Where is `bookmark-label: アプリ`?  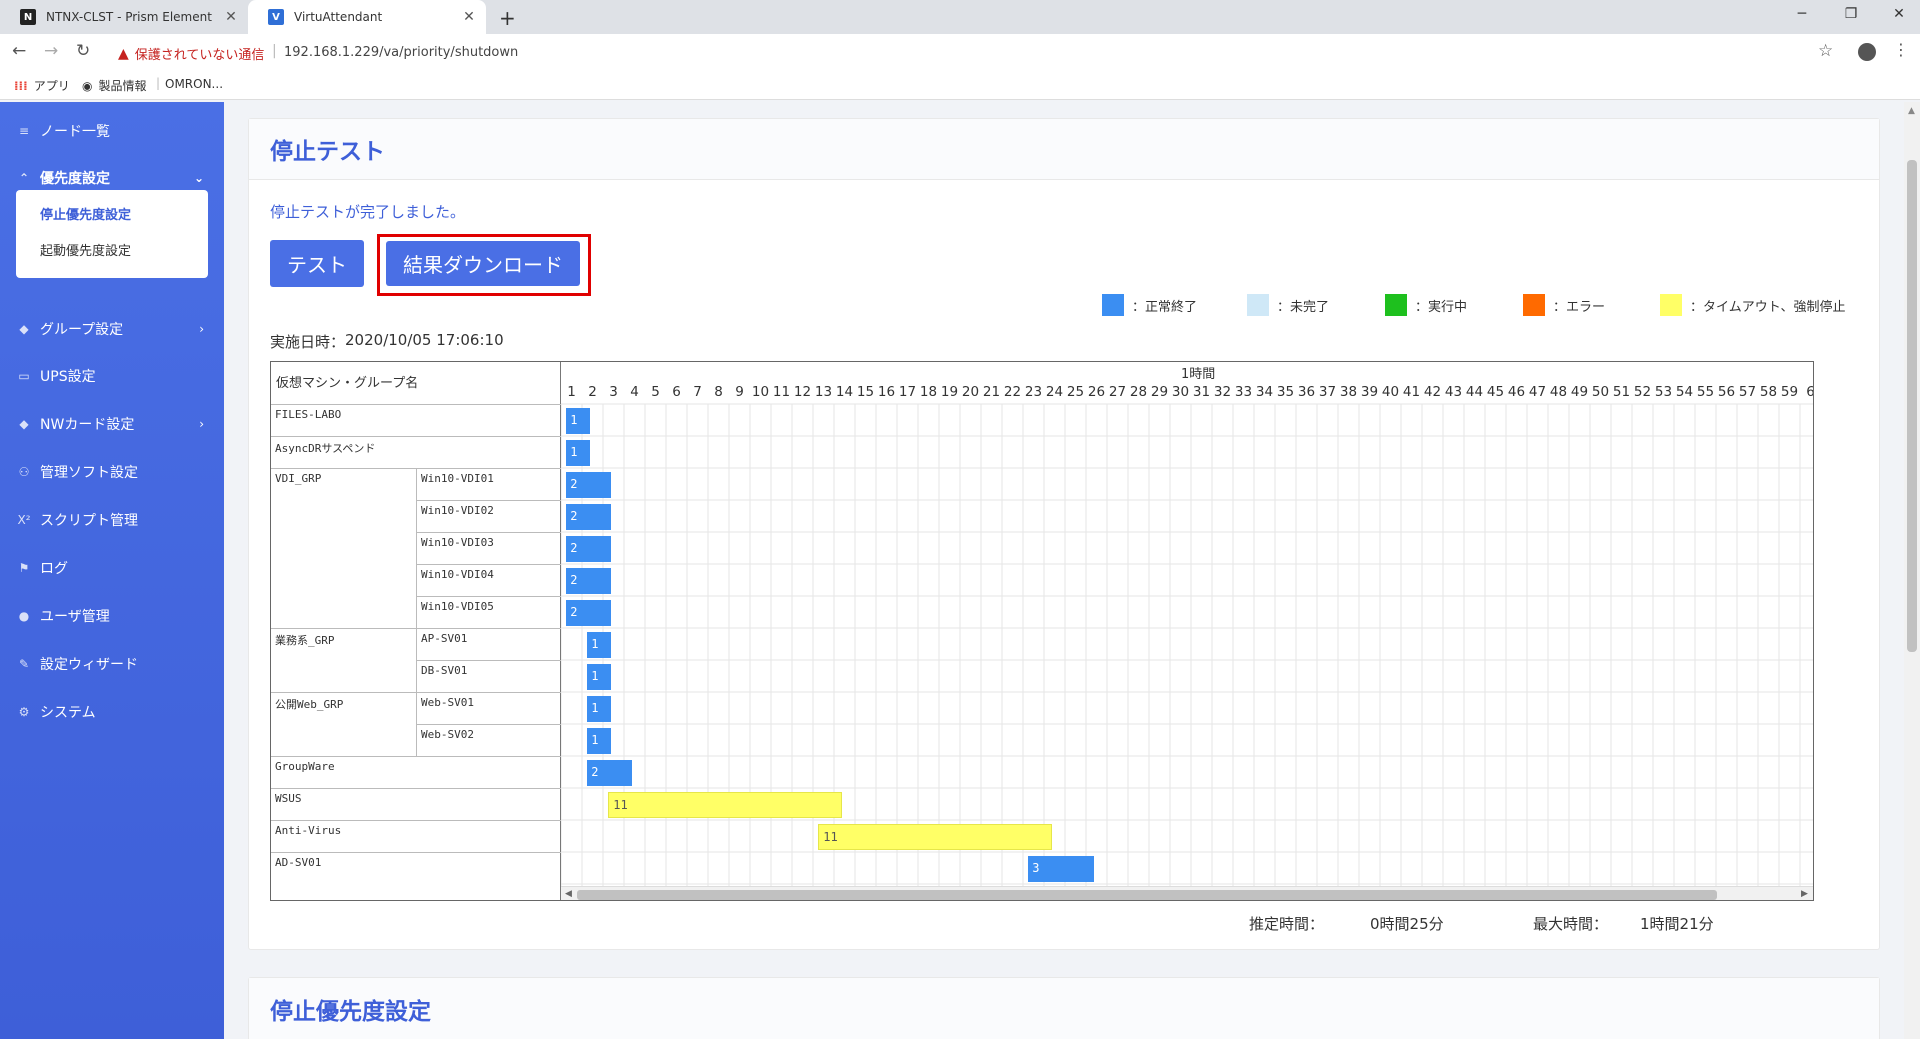
bookmark-label: アプリ is located at coordinates (51, 86).